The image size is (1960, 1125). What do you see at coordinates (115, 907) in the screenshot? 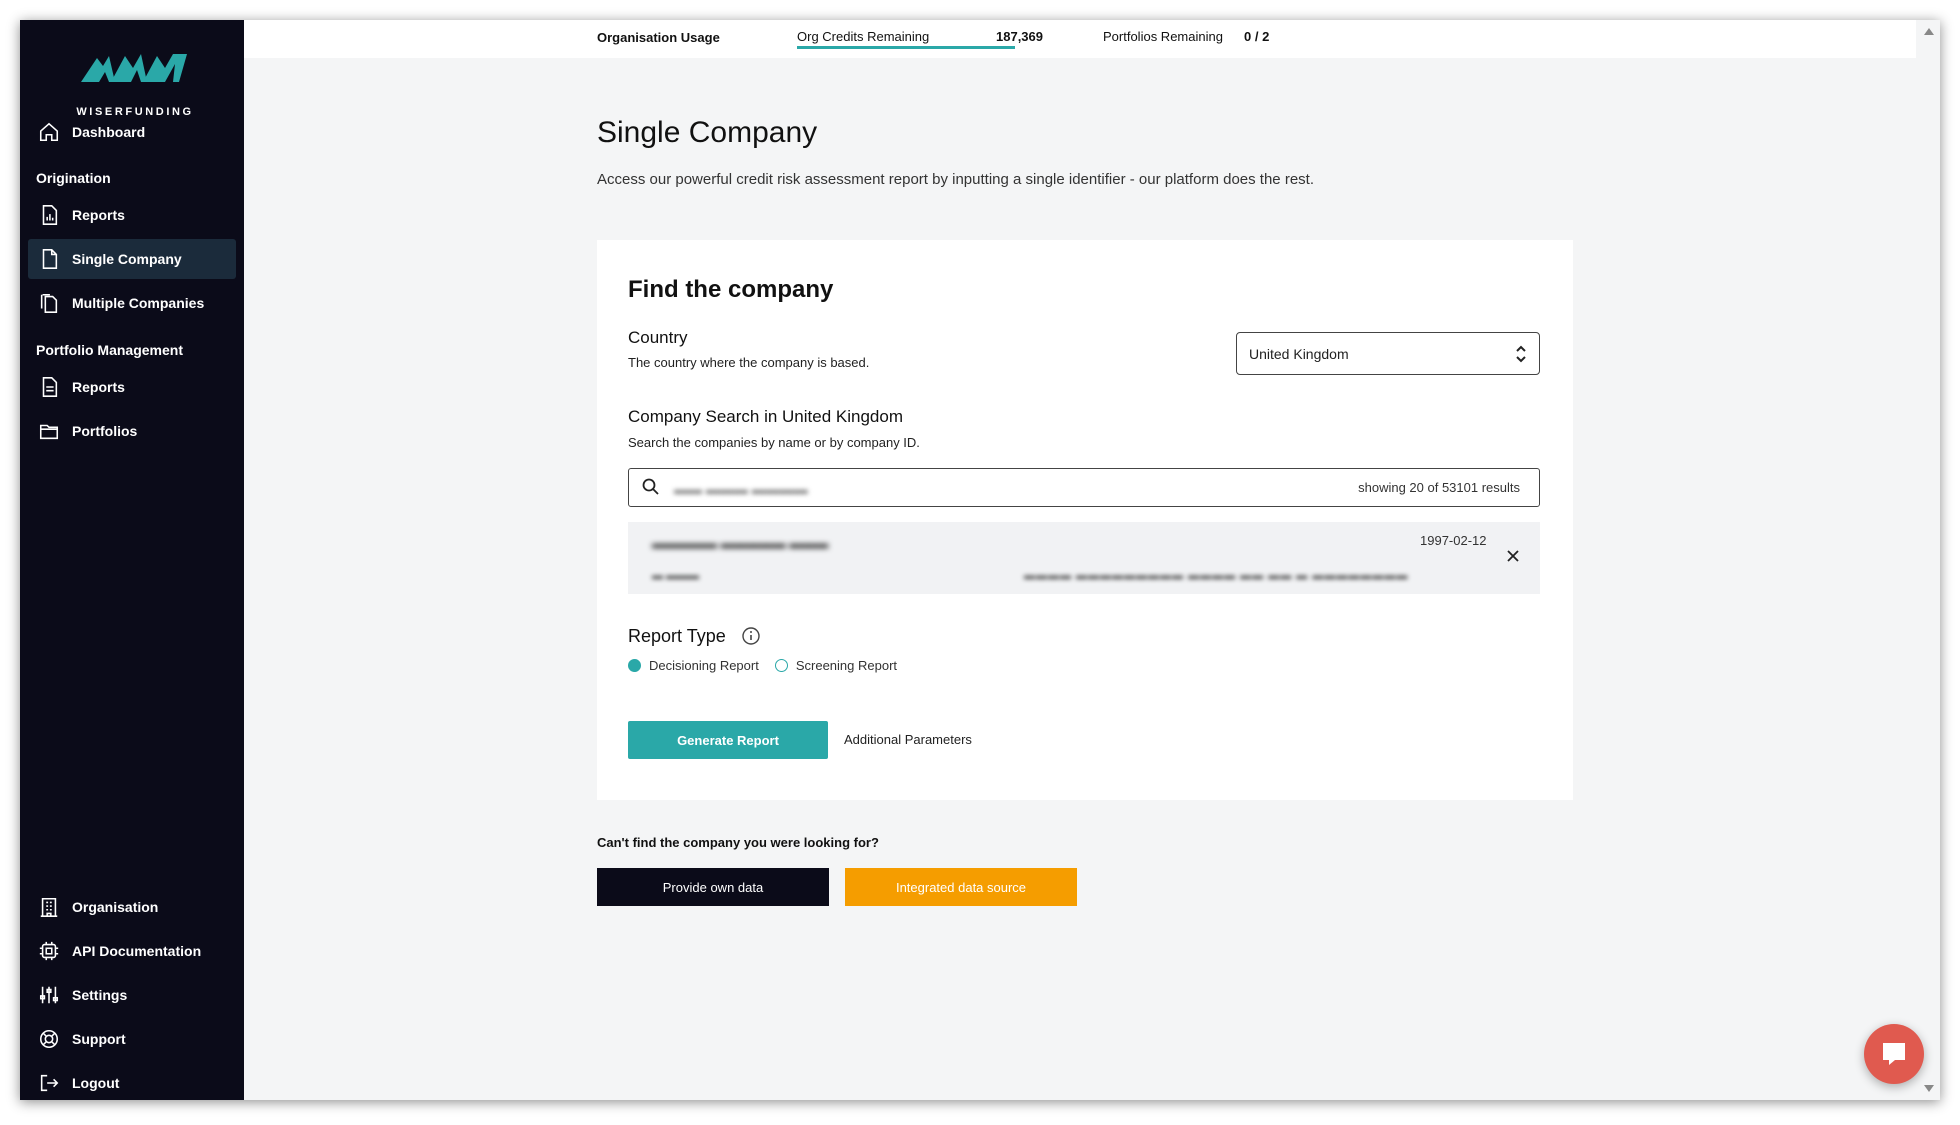
I see `sidebar-item-label: Organisation` at bounding box center [115, 907].